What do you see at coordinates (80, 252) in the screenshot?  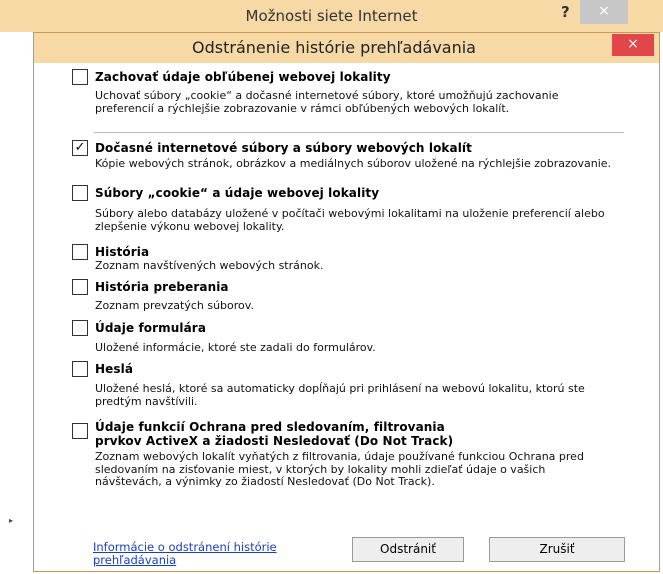 I see `checkbox-history` at bounding box center [80, 252].